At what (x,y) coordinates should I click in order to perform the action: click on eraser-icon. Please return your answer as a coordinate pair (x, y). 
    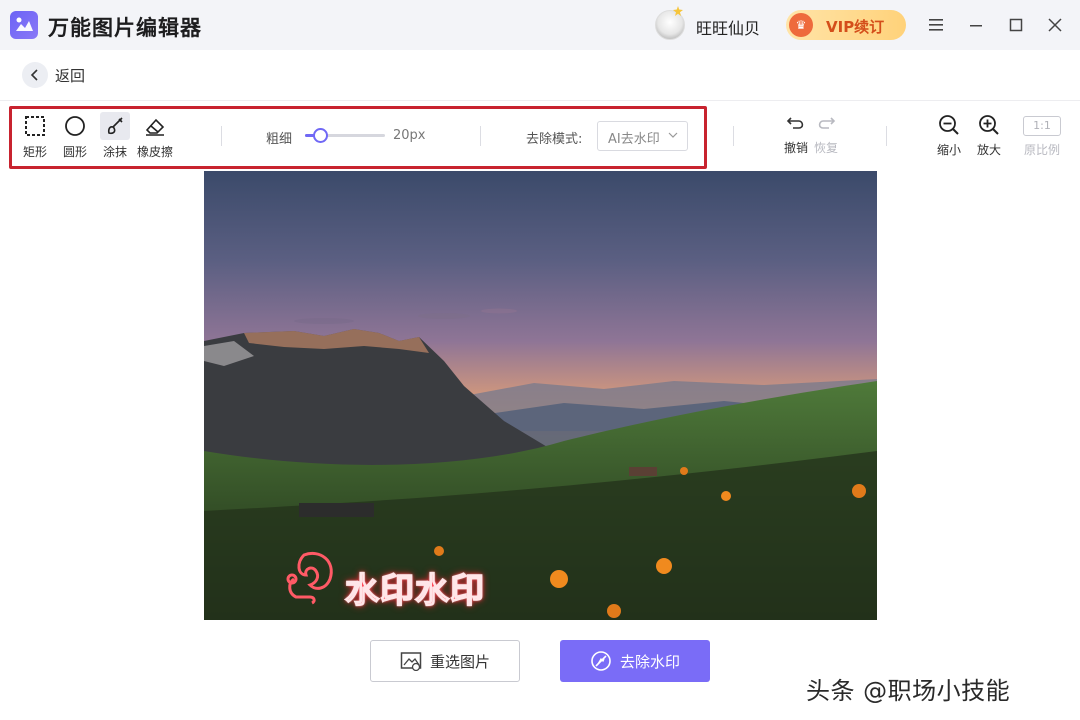
    Looking at the image, I should click on (155, 126).